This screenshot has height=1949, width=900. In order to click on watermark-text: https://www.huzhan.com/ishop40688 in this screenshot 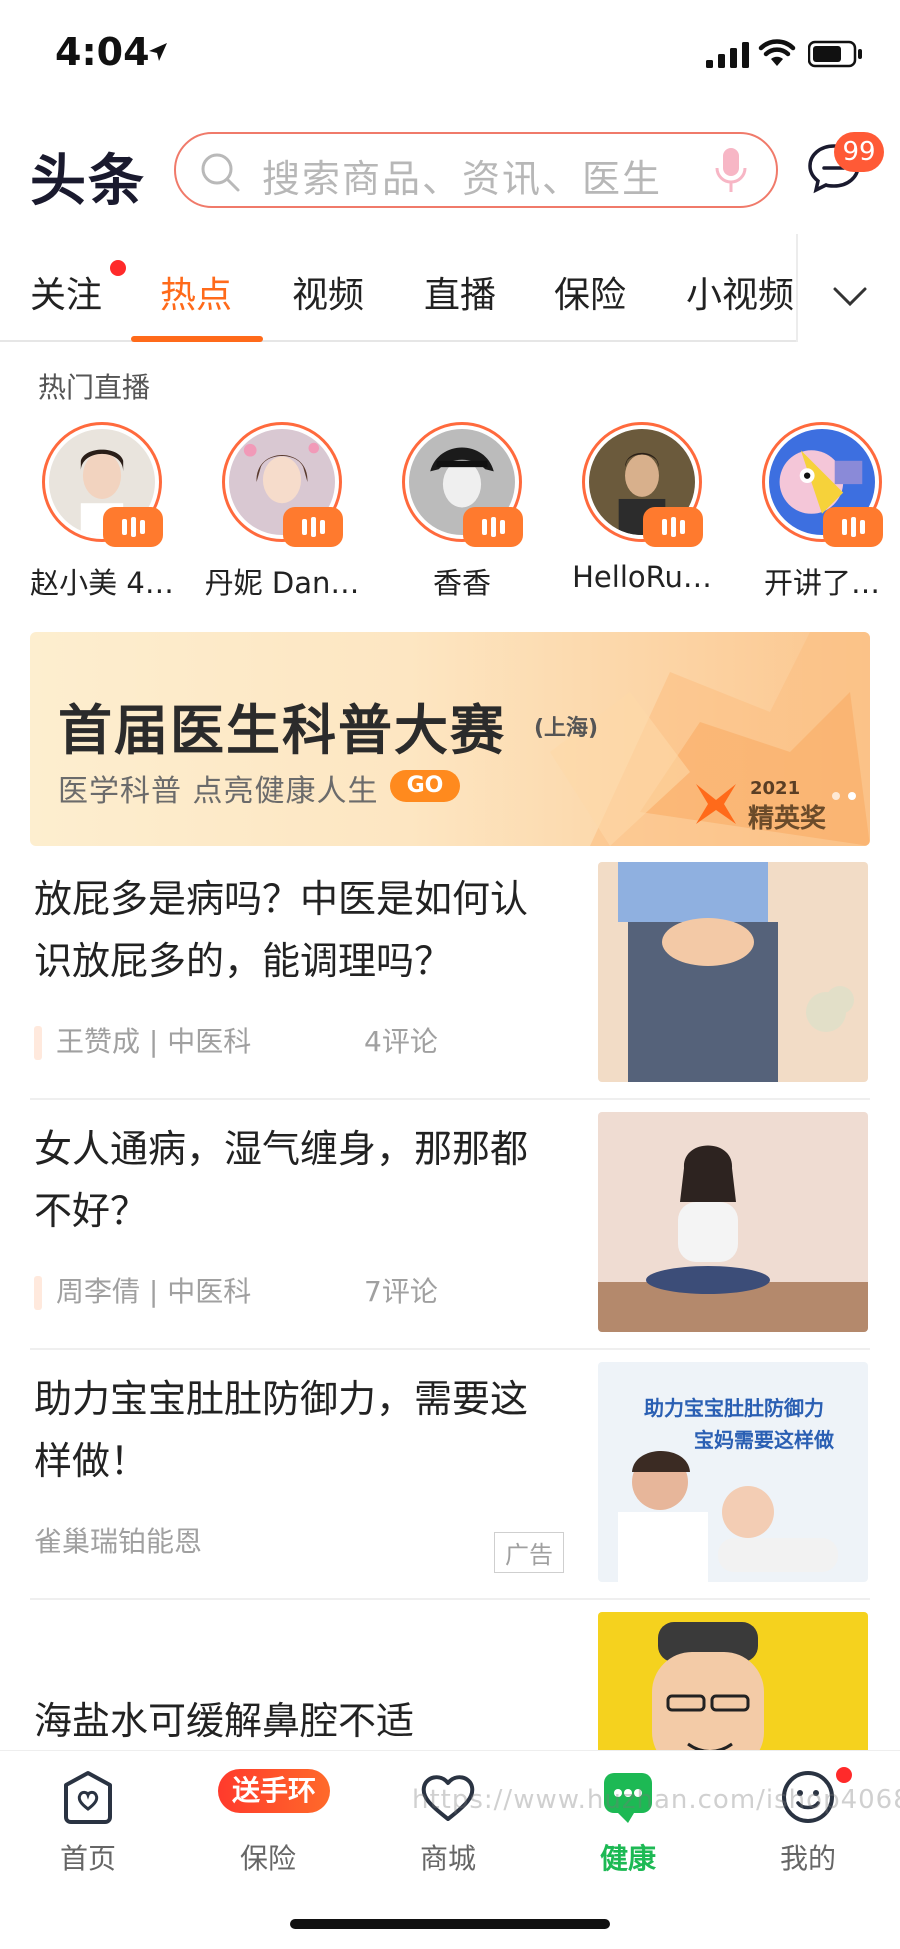, I will do `click(656, 1800)`.